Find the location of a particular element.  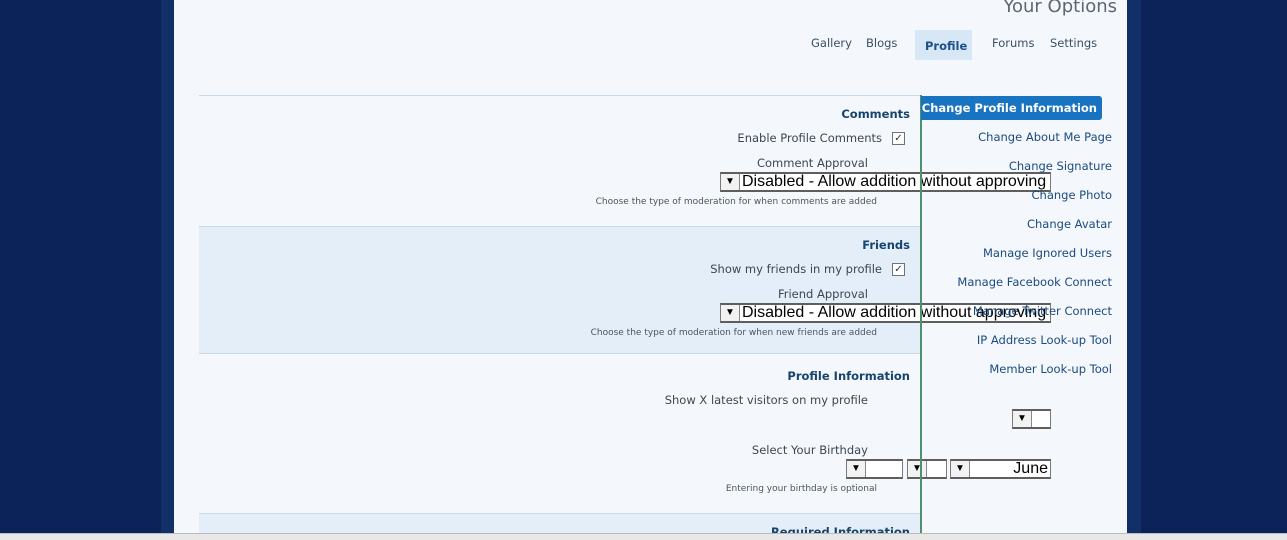

latest-visitors-select: ▼10 is located at coordinates (1031, 419).